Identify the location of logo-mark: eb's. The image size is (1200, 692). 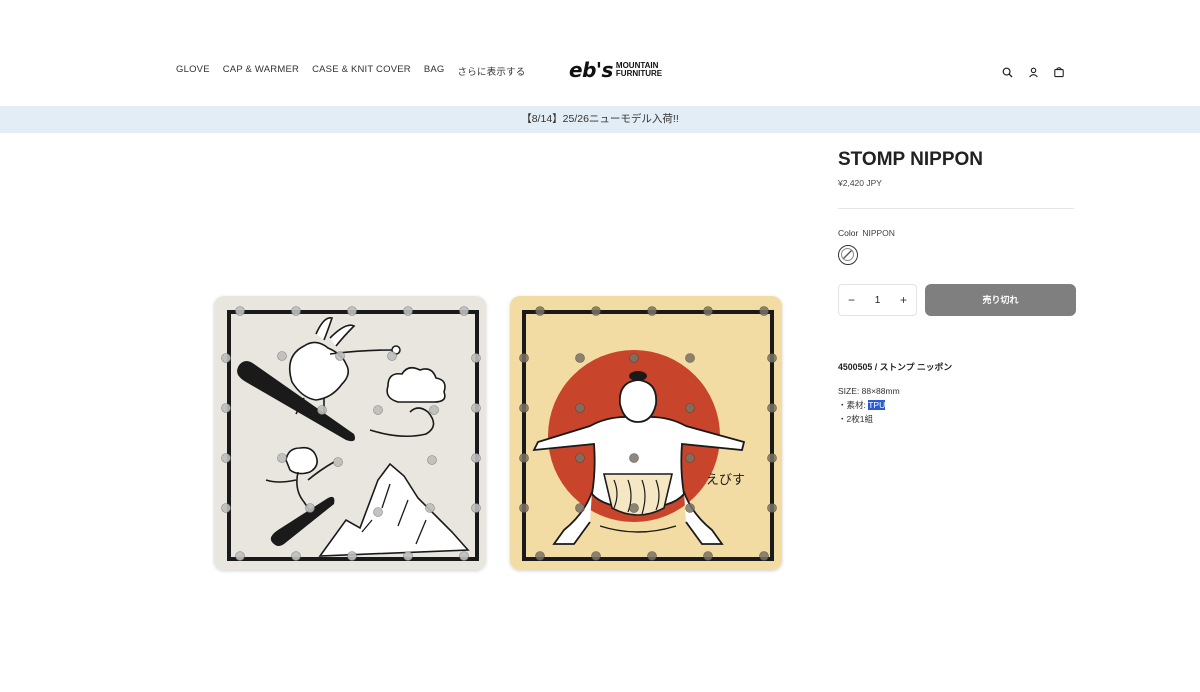
(591, 70).